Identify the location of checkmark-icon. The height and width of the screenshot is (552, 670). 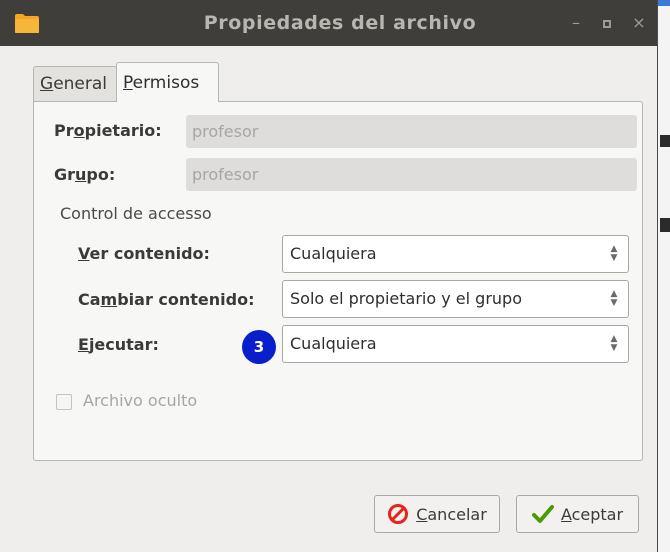
(542, 514).